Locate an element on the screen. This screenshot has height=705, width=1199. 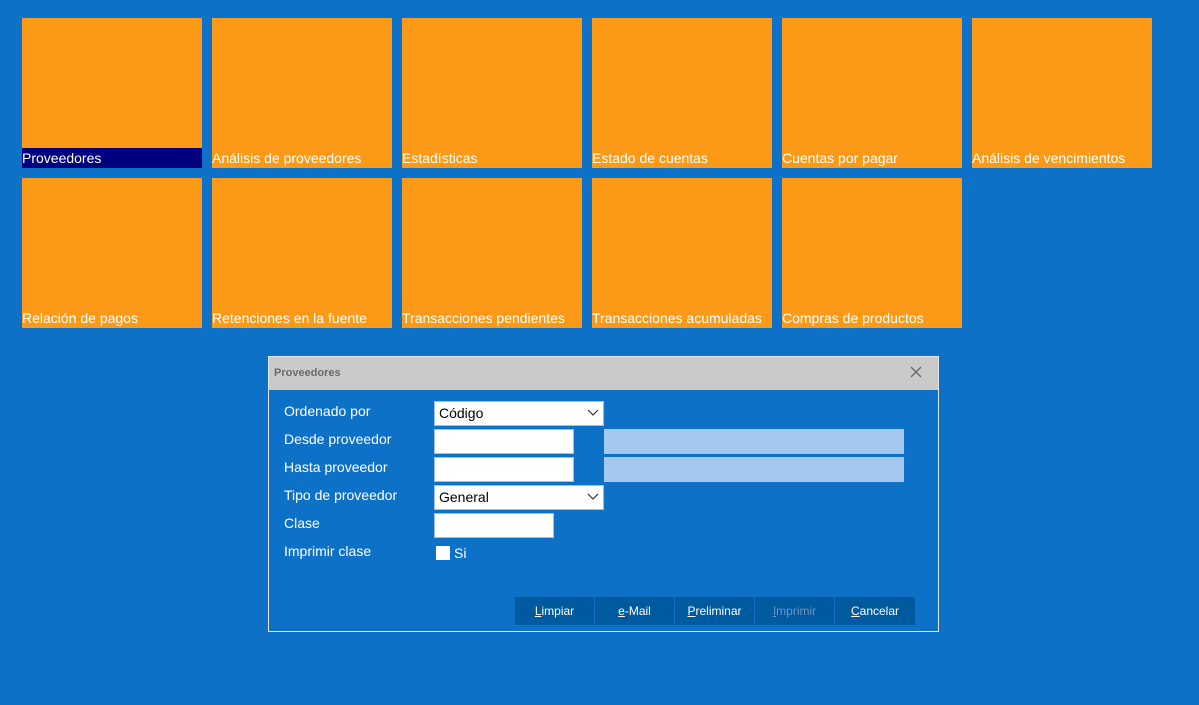
tile-label: Cuentas por pagar is located at coordinates (840, 158).